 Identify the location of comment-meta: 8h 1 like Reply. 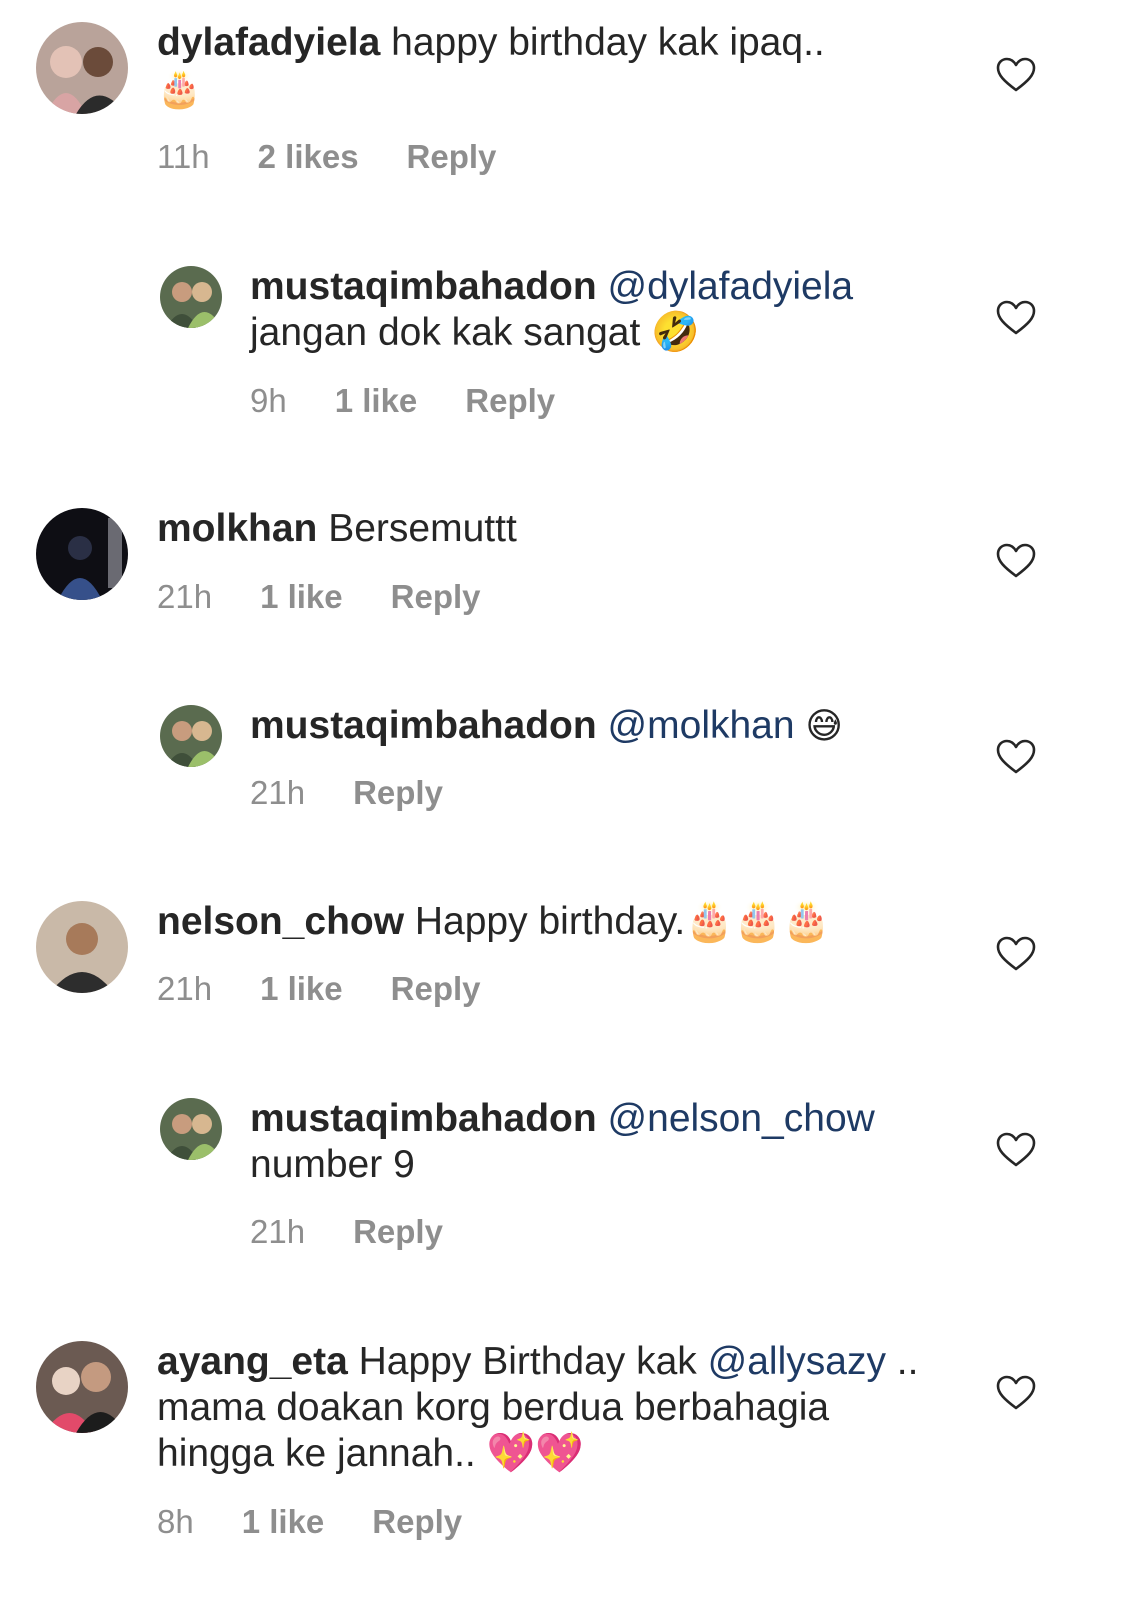
(309, 1522).